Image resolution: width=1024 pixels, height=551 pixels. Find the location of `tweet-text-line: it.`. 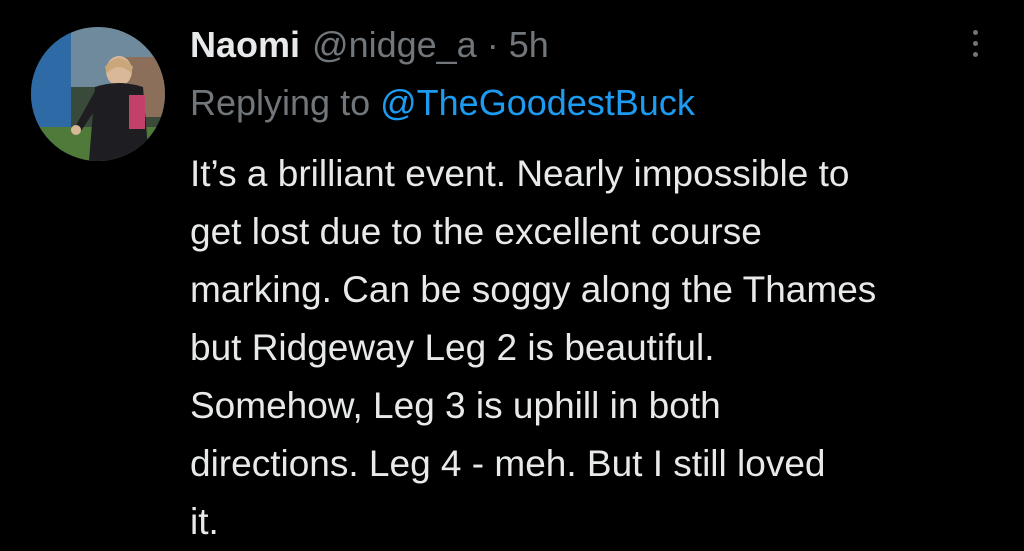

tweet-text-line: it. is located at coordinates (204, 521).